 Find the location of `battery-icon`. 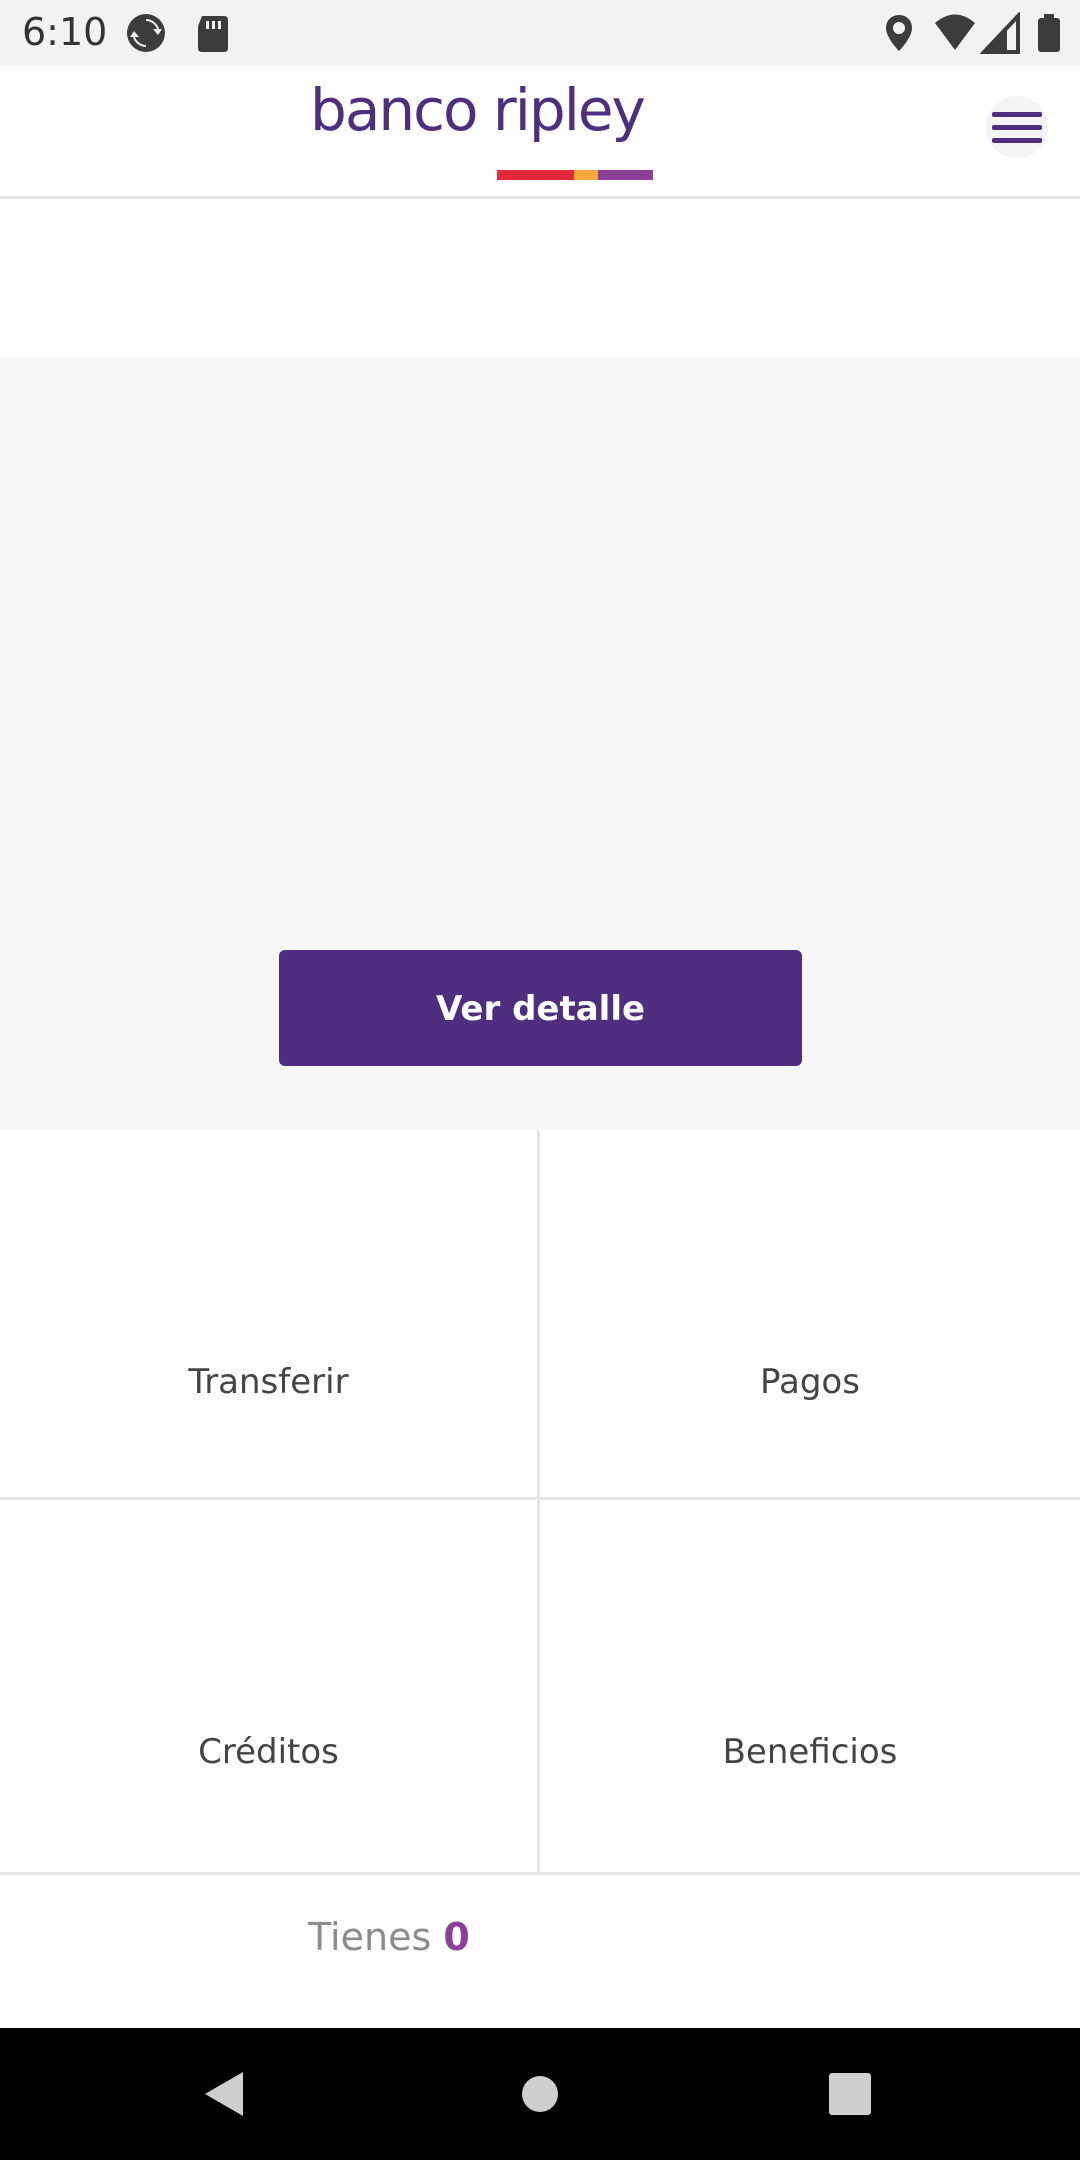

battery-icon is located at coordinates (1049, 33).